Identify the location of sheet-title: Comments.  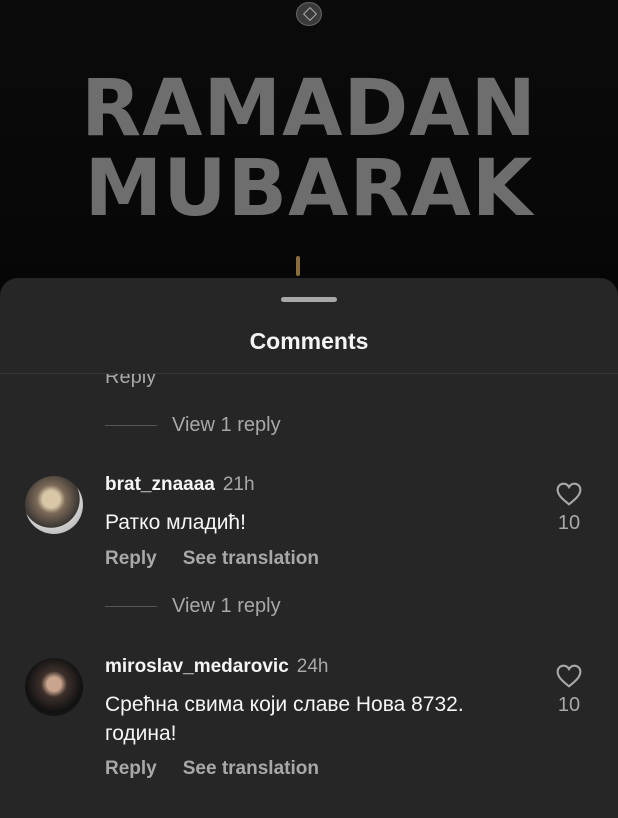
(309, 341).